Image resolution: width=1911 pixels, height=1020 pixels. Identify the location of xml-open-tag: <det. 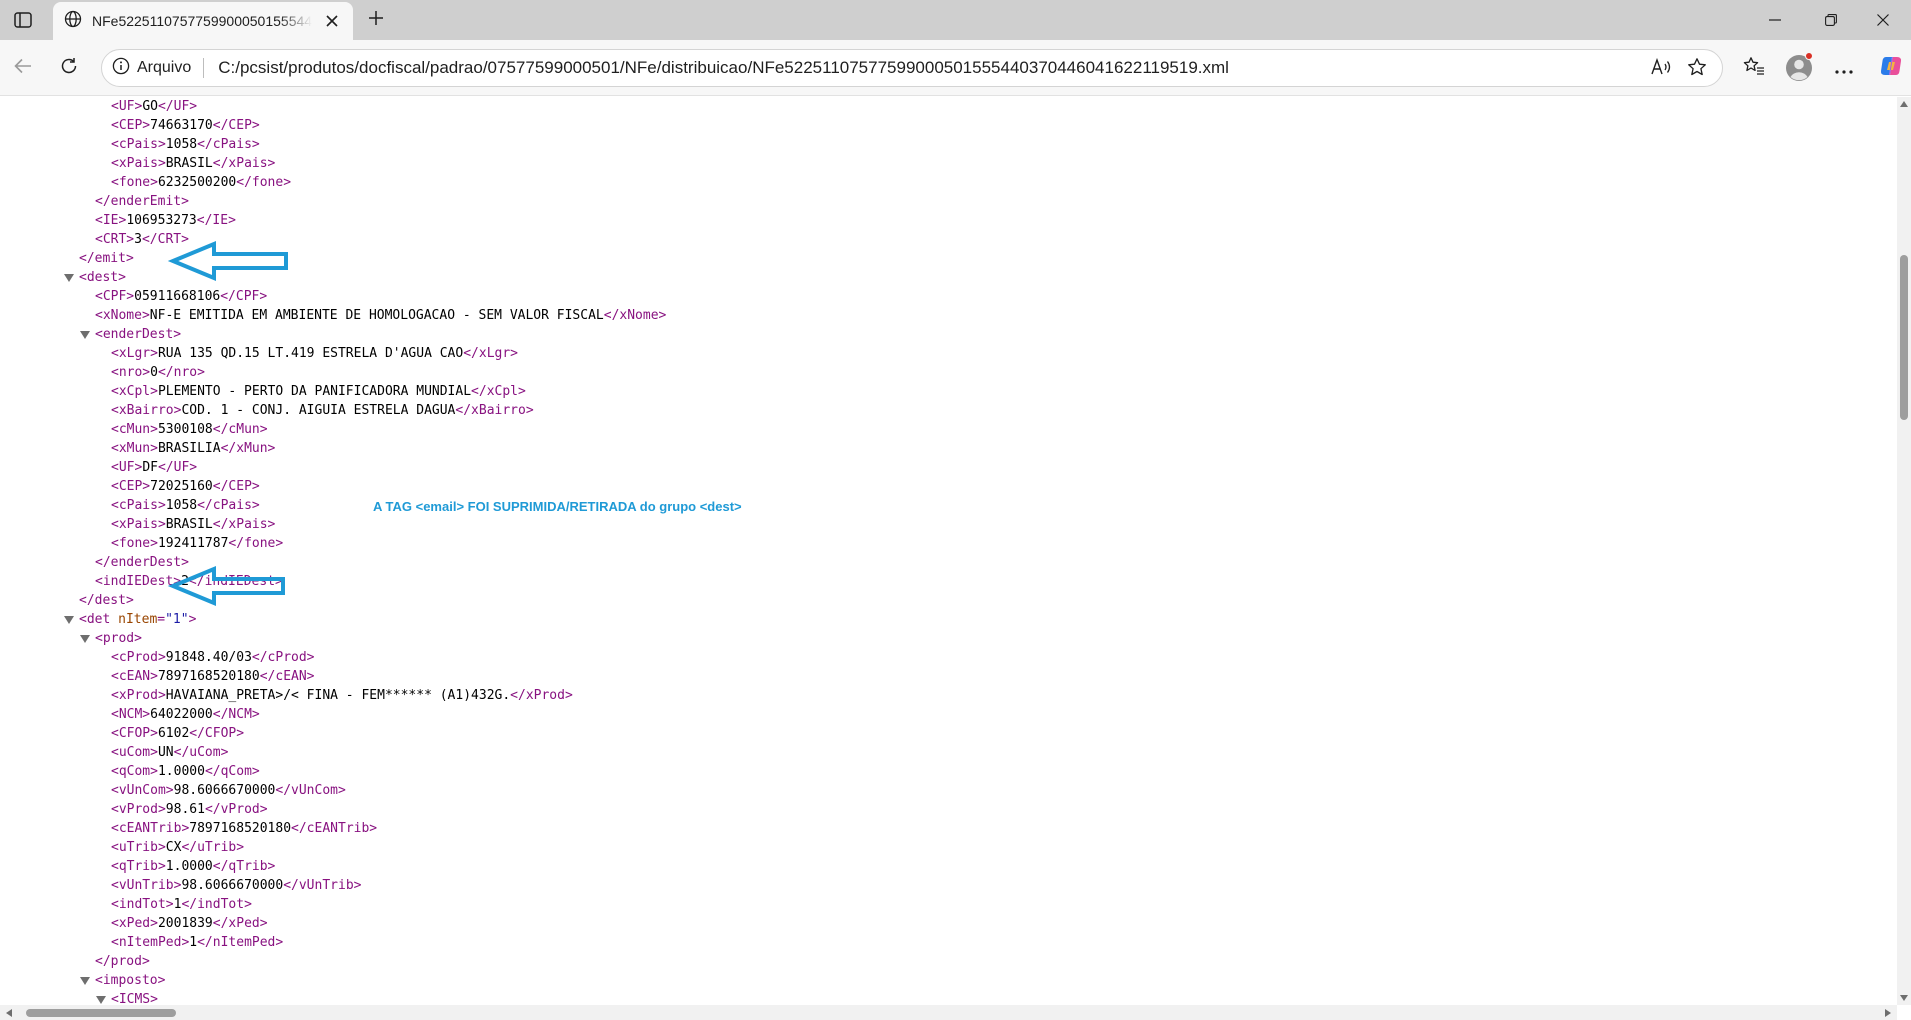
(99, 619).